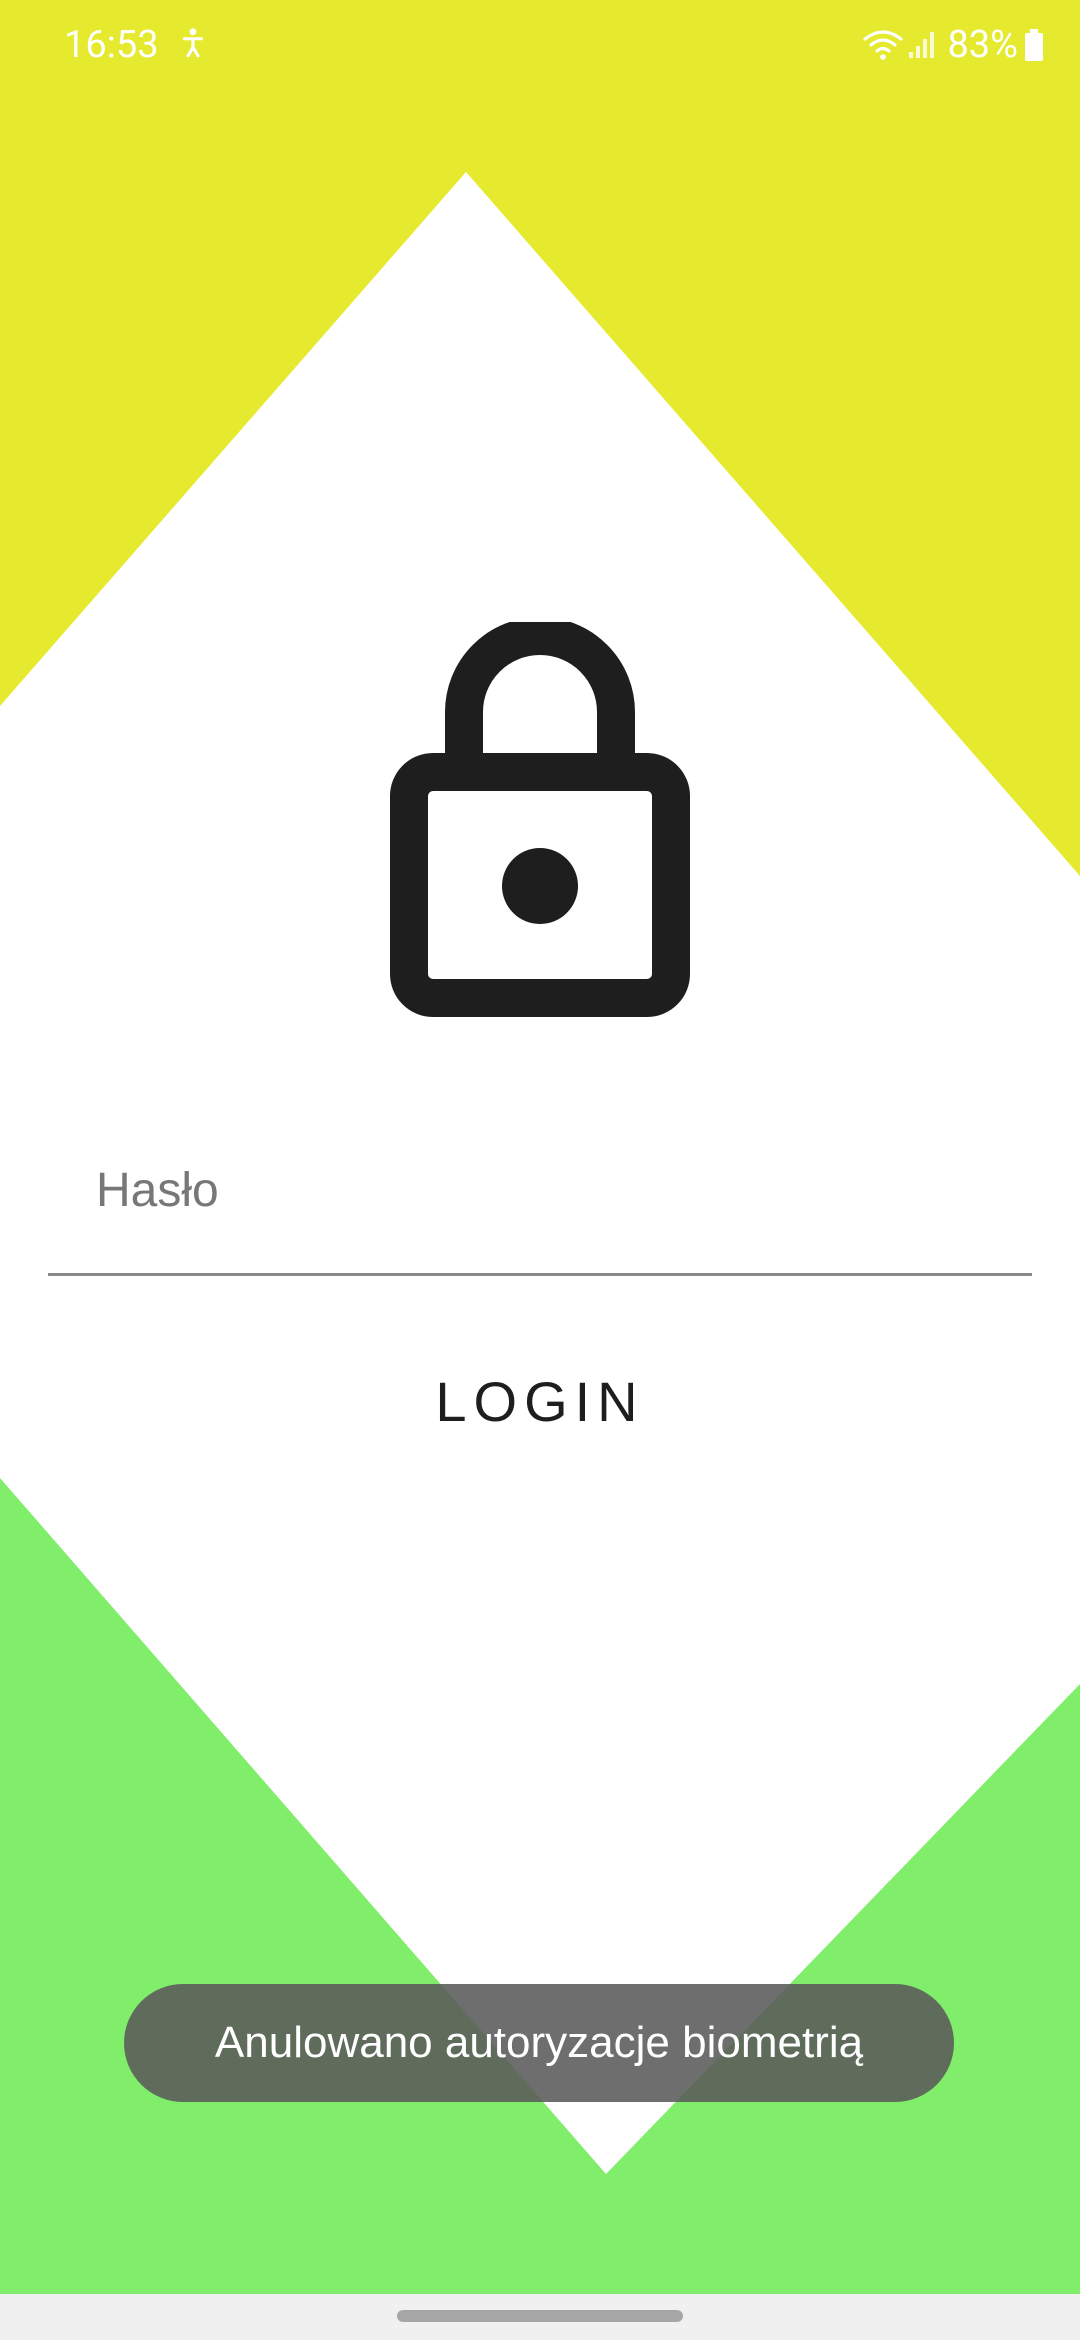 This screenshot has height=2340, width=1080. Describe the element at coordinates (540, 45) in the screenshot. I see `status-bar: 16:53 83%` at that location.